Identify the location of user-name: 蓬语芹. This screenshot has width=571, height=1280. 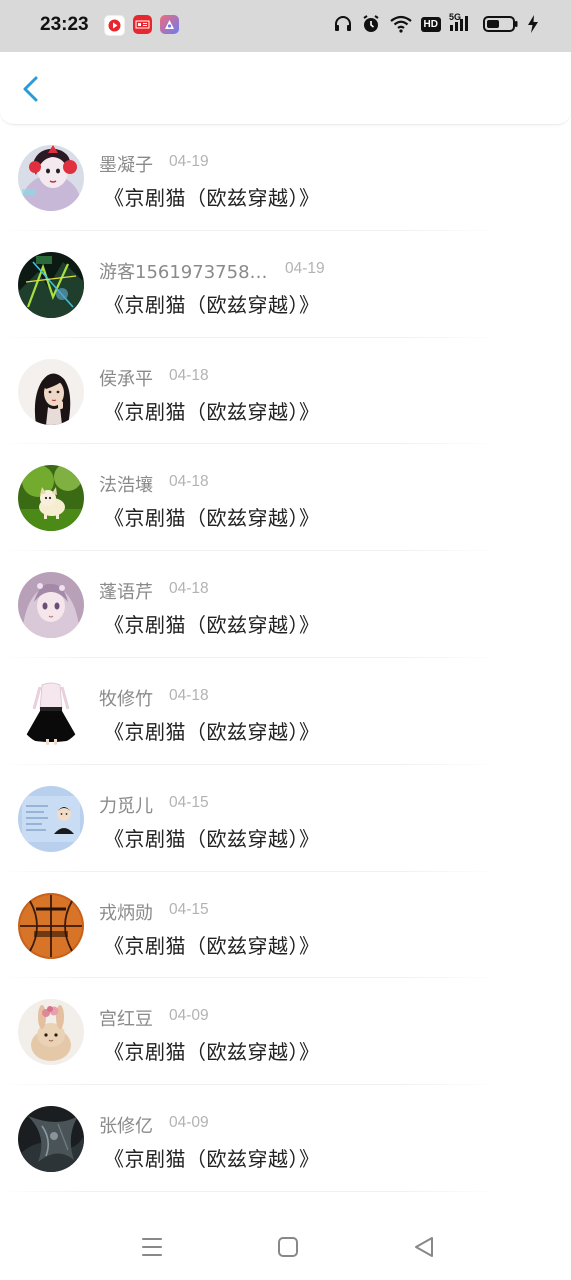
(126, 593).